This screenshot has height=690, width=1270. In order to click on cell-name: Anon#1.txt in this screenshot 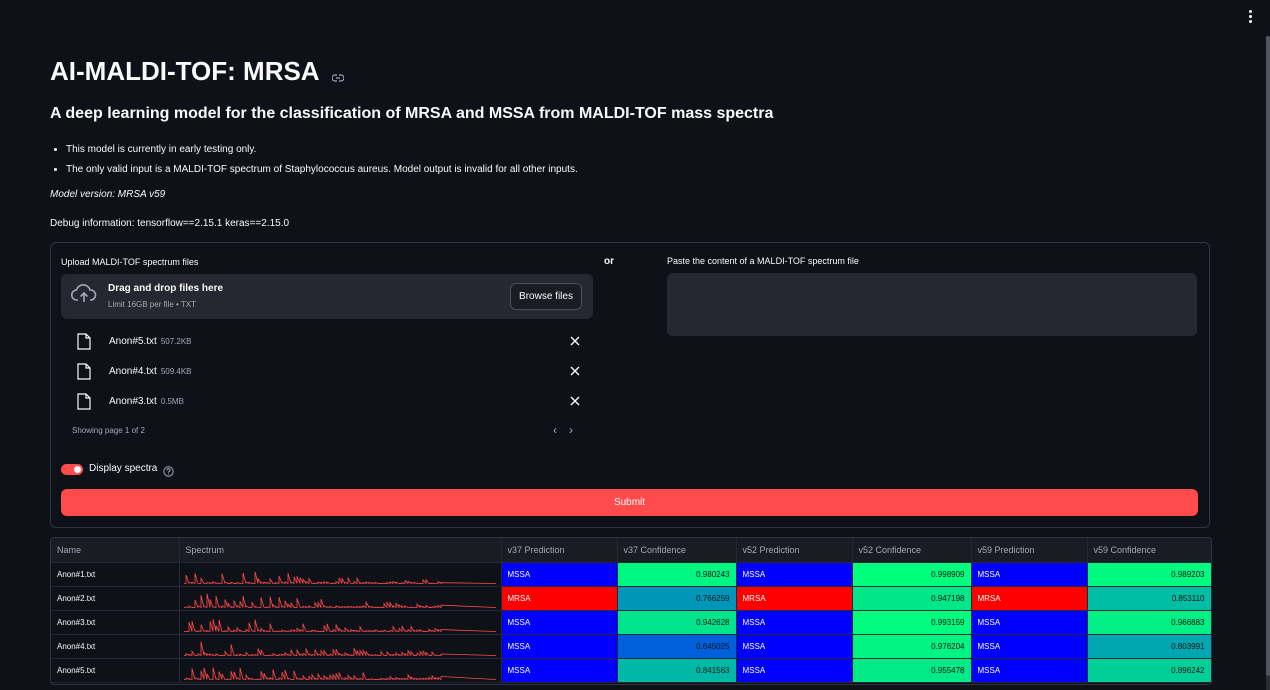, I will do `click(115, 574)`.